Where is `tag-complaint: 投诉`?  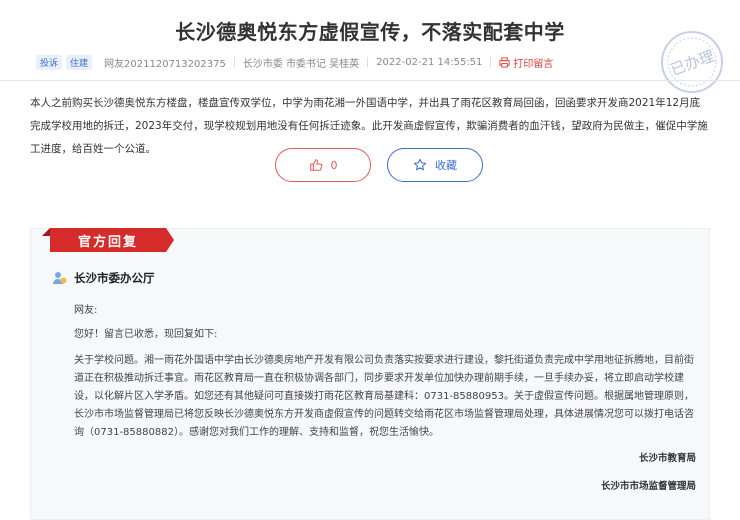
tag-complaint: 投诉 is located at coordinates (49, 62).